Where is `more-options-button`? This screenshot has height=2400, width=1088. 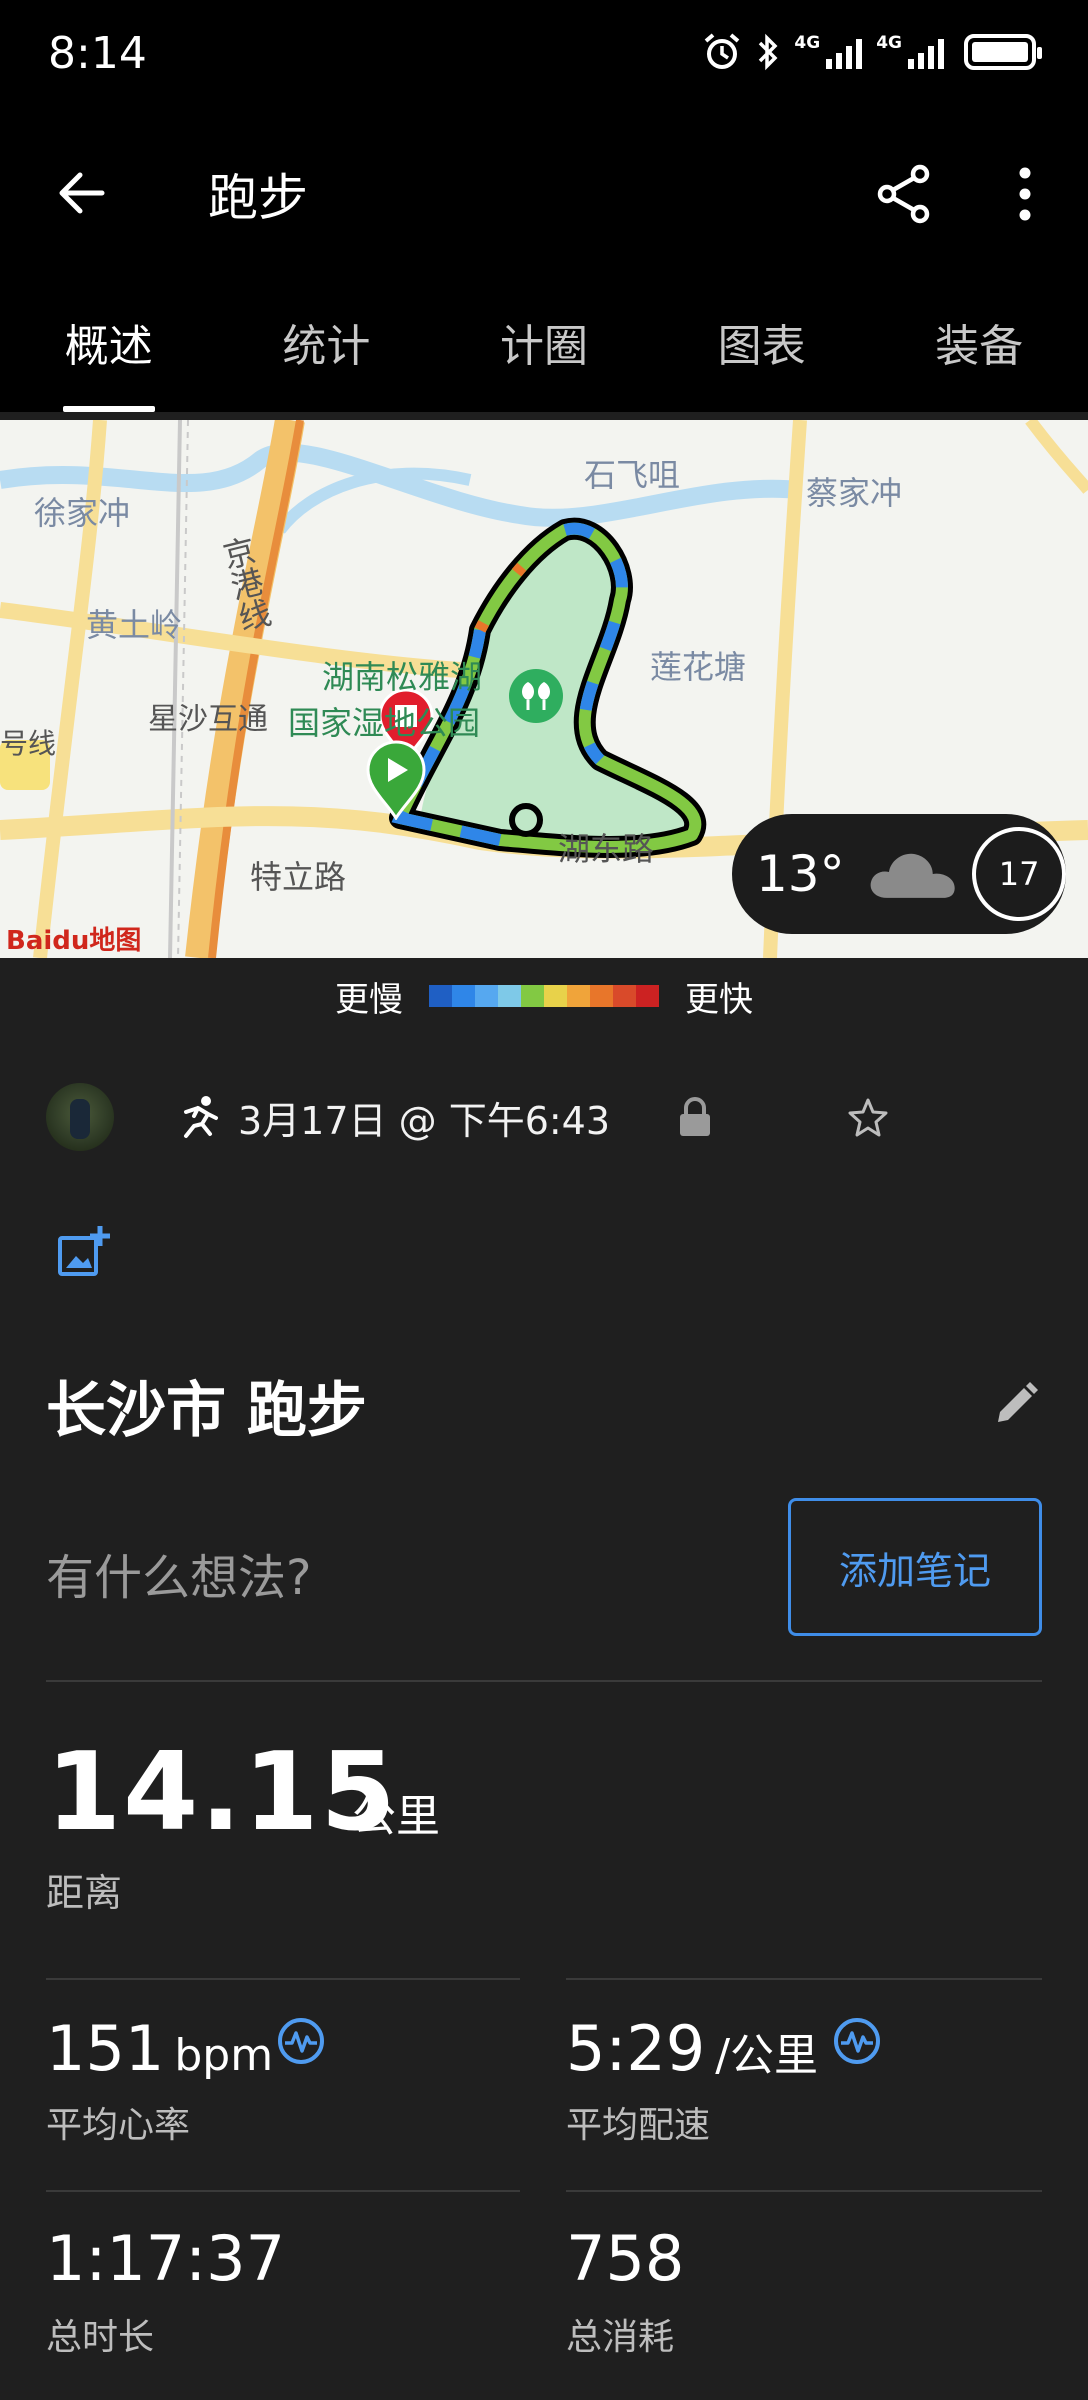
more-options-button is located at coordinates (1025, 194).